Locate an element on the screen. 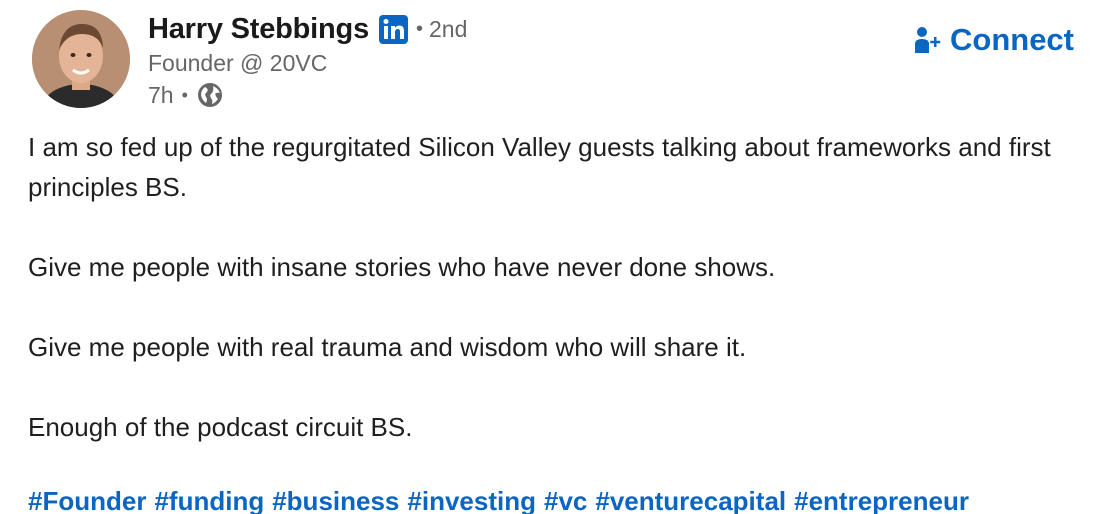 This screenshot has width=1096, height=514. hashtag-link: #Founder is located at coordinates (87, 500).